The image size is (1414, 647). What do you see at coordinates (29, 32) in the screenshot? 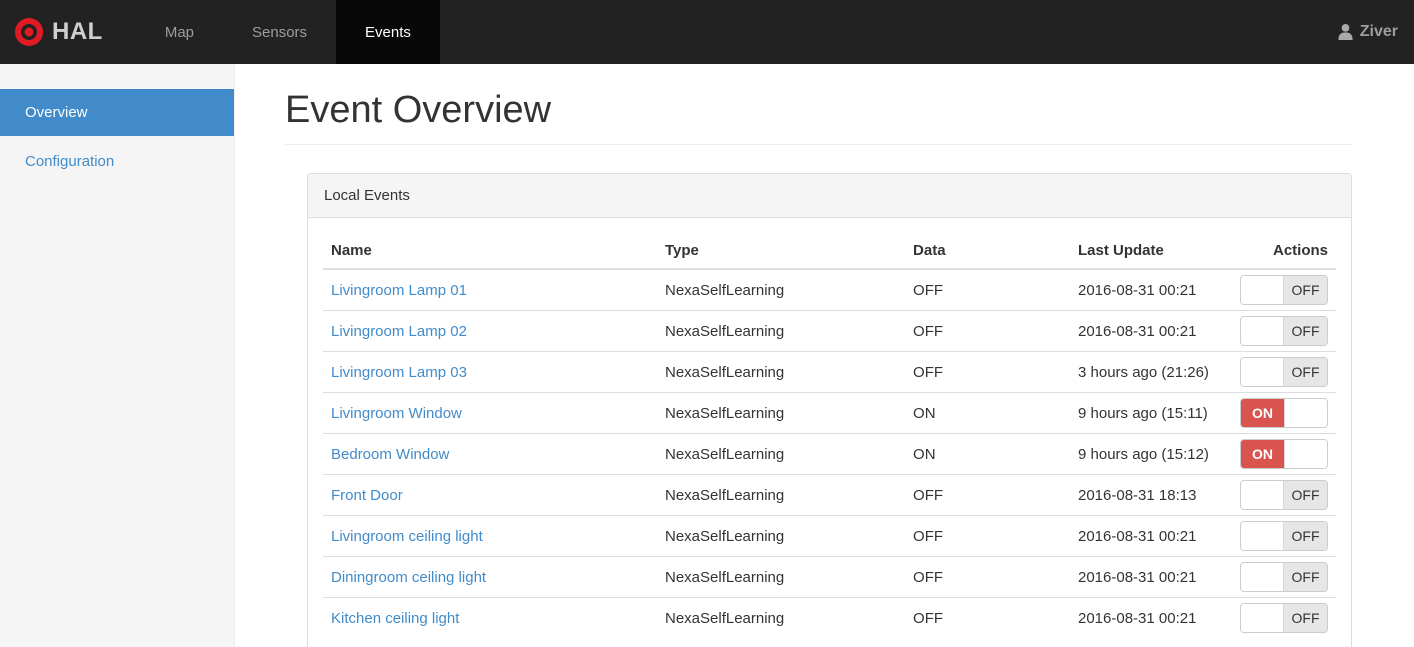
I see `hal-logo-bullseye-icon` at bounding box center [29, 32].